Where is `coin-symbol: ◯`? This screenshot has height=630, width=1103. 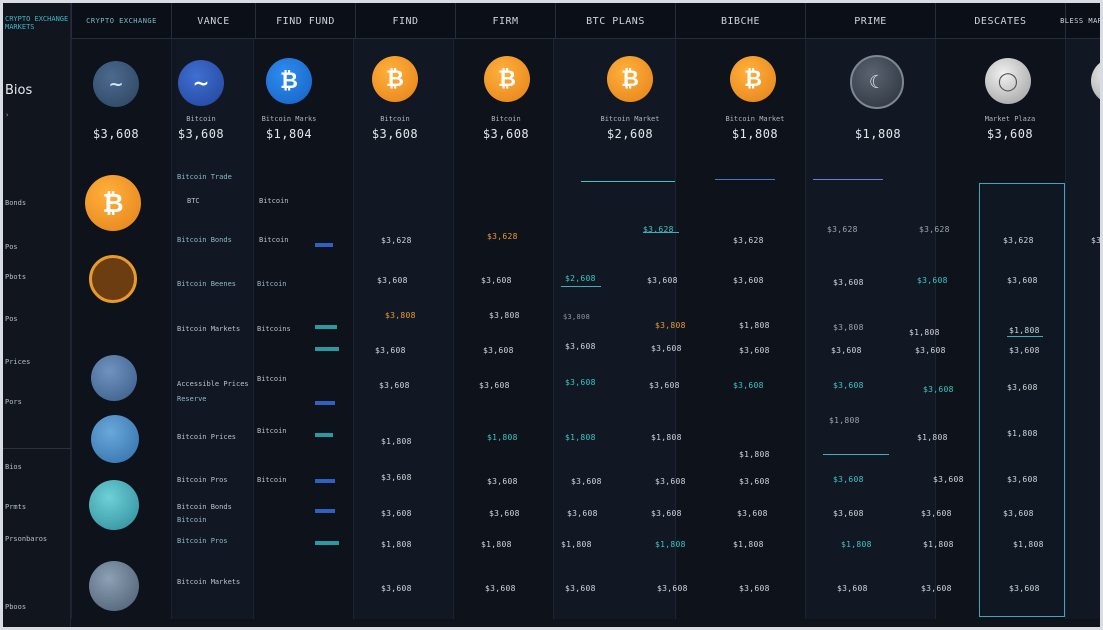
coin-symbol: ◯ is located at coordinates (1008, 81).